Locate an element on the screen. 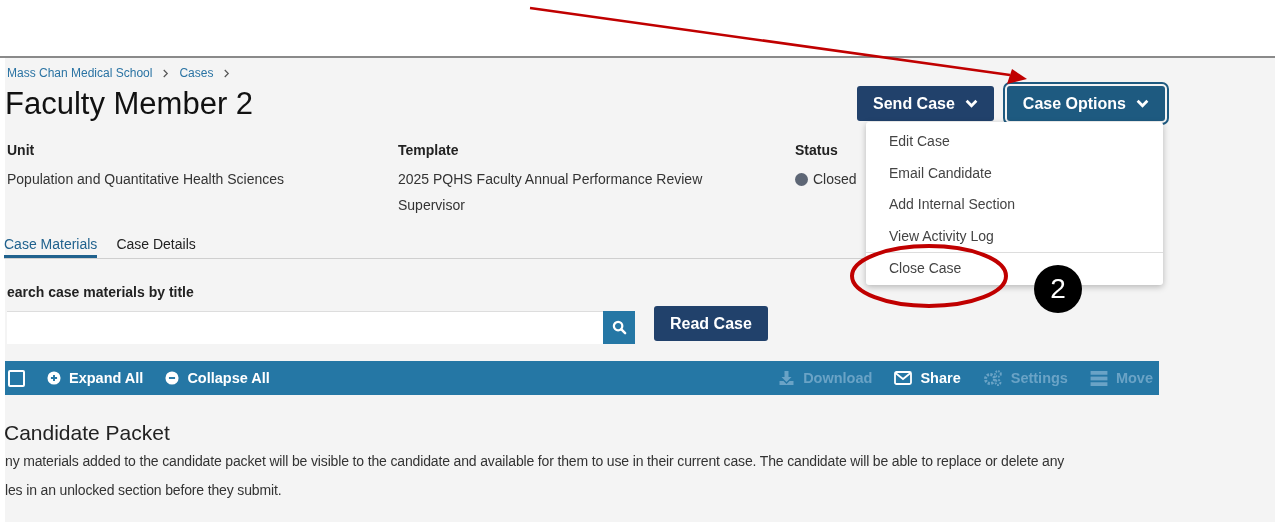 This screenshot has width=1275, height=522. step-number-badge: 2 is located at coordinates (1058, 289).